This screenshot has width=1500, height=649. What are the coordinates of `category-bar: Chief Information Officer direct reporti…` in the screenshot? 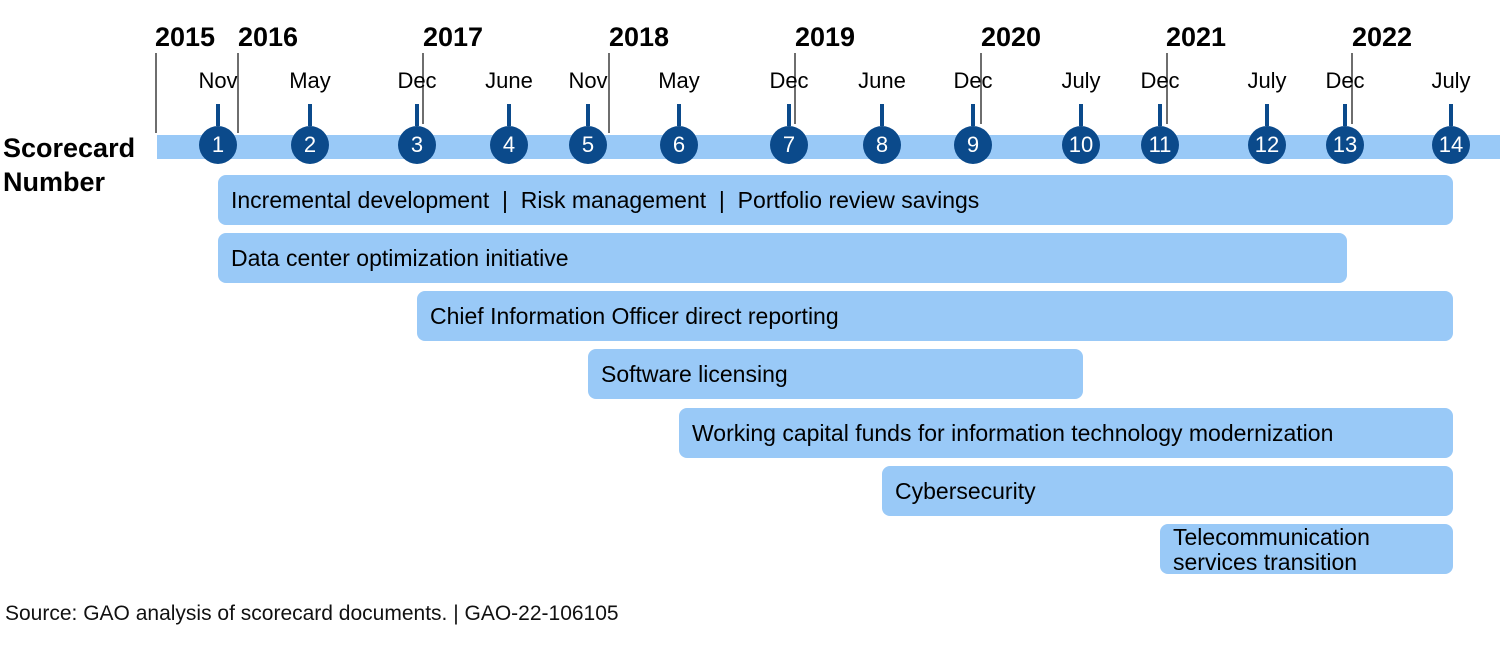 It's located at (935, 316).